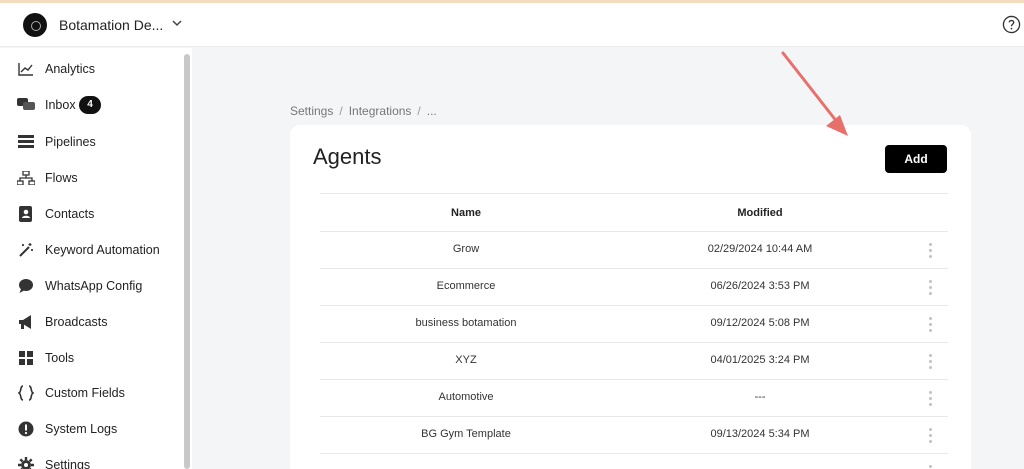 The image size is (1024, 469). Describe the element at coordinates (26, 462) in the screenshot. I see `gear-icon` at that location.